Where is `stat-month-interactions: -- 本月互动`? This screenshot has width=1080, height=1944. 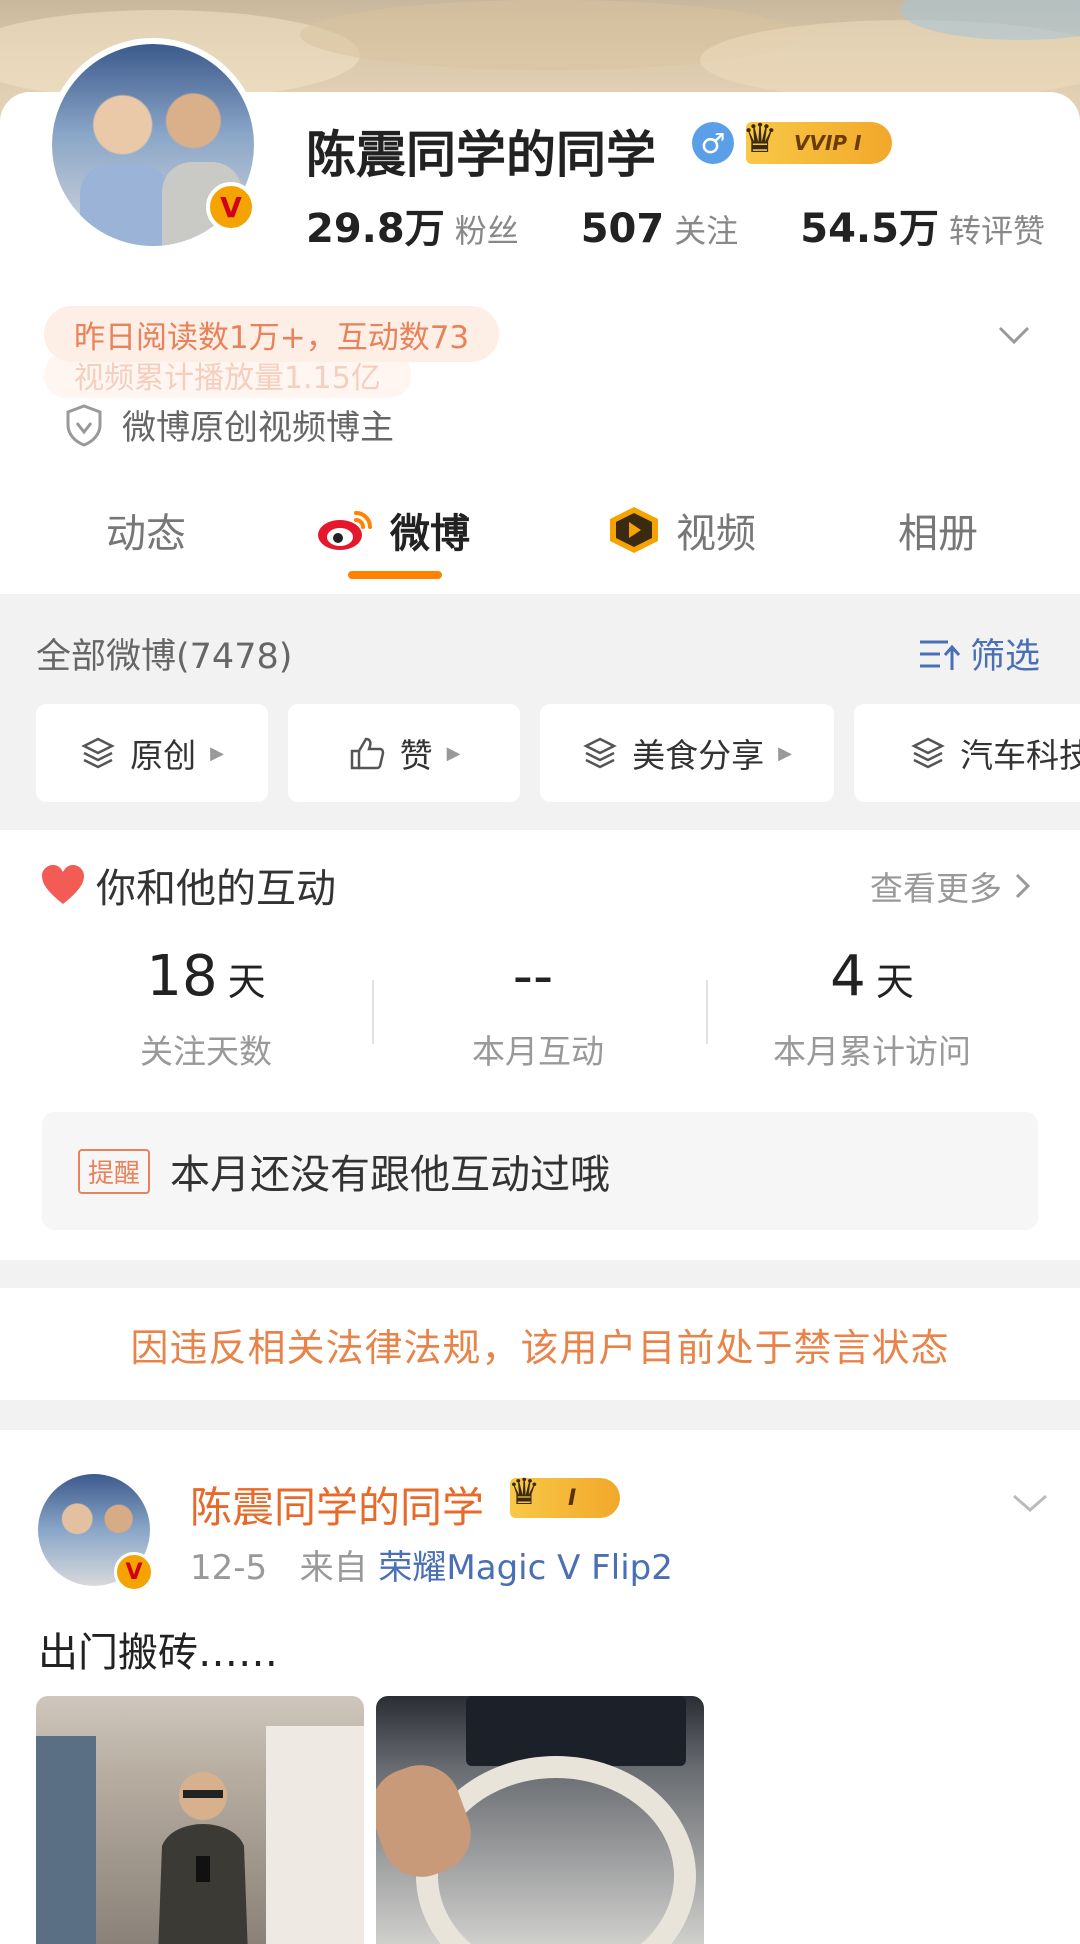
stat-month-interactions: -- 本月互动 is located at coordinates (538, 1008).